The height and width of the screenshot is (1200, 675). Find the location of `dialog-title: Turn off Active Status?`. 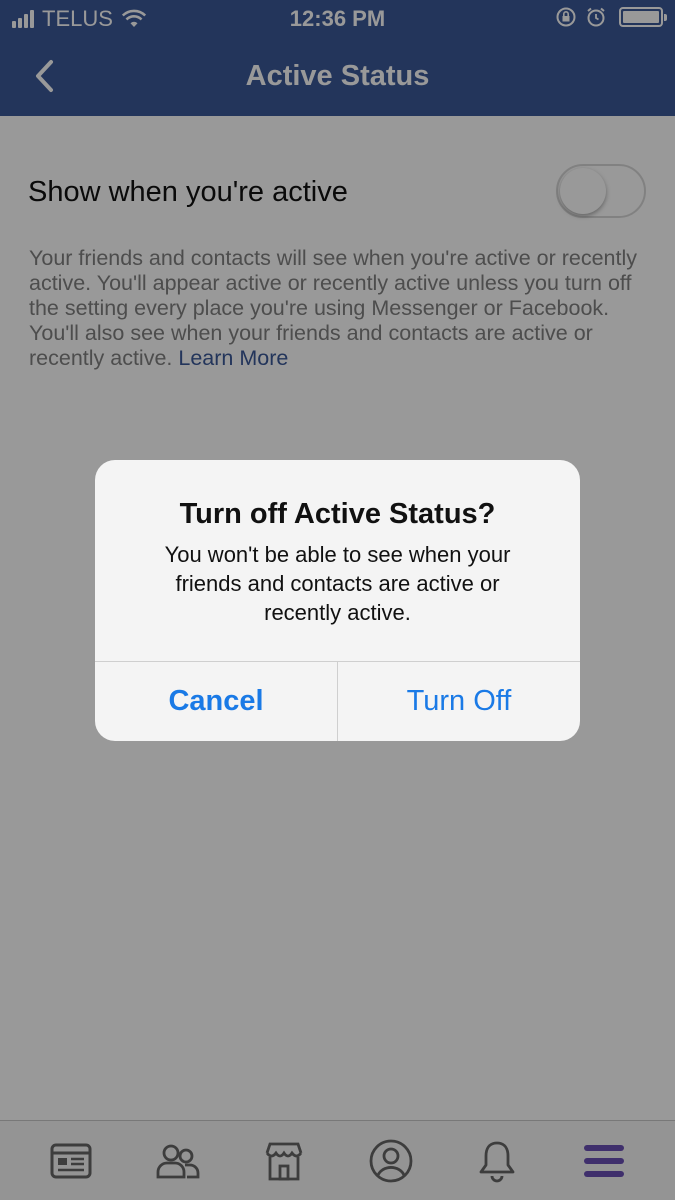

dialog-title: Turn off Active Status? is located at coordinates (337, 514).